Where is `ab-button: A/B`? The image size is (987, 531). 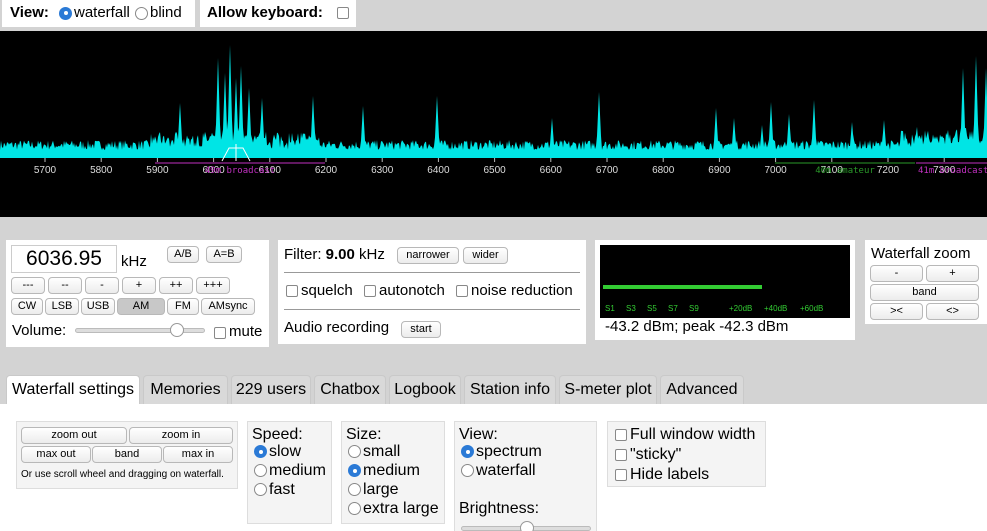 ab-button: A/B is located at coordinates (183, 254).